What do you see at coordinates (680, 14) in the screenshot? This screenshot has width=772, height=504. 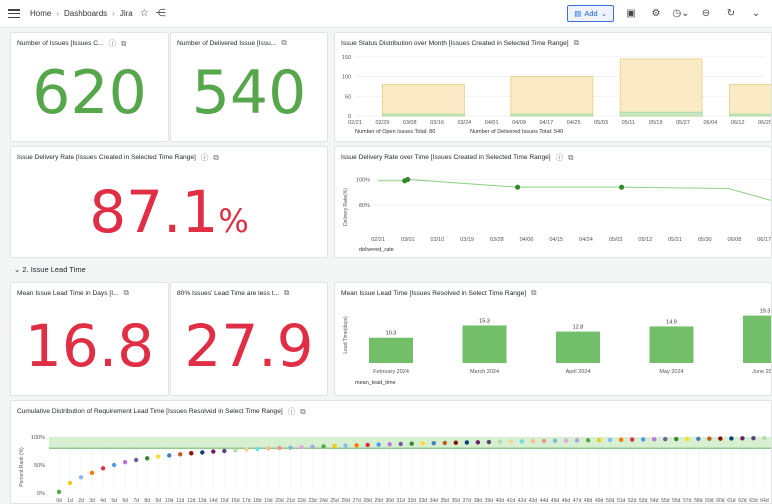 I see `time-picker-icon: ◷⌄` at bounding box center [680, 14].